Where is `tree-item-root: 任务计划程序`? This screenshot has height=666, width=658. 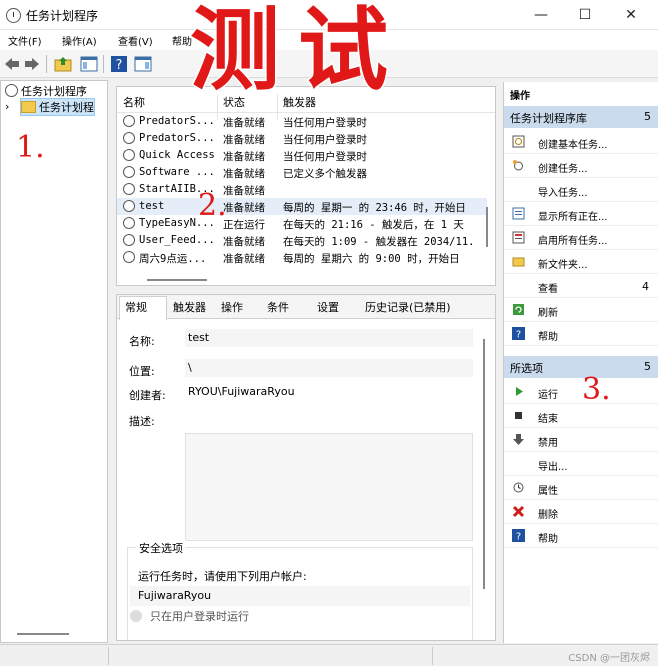
tree-item-root: 任务计划程序 is located at coordinates (46, 91).